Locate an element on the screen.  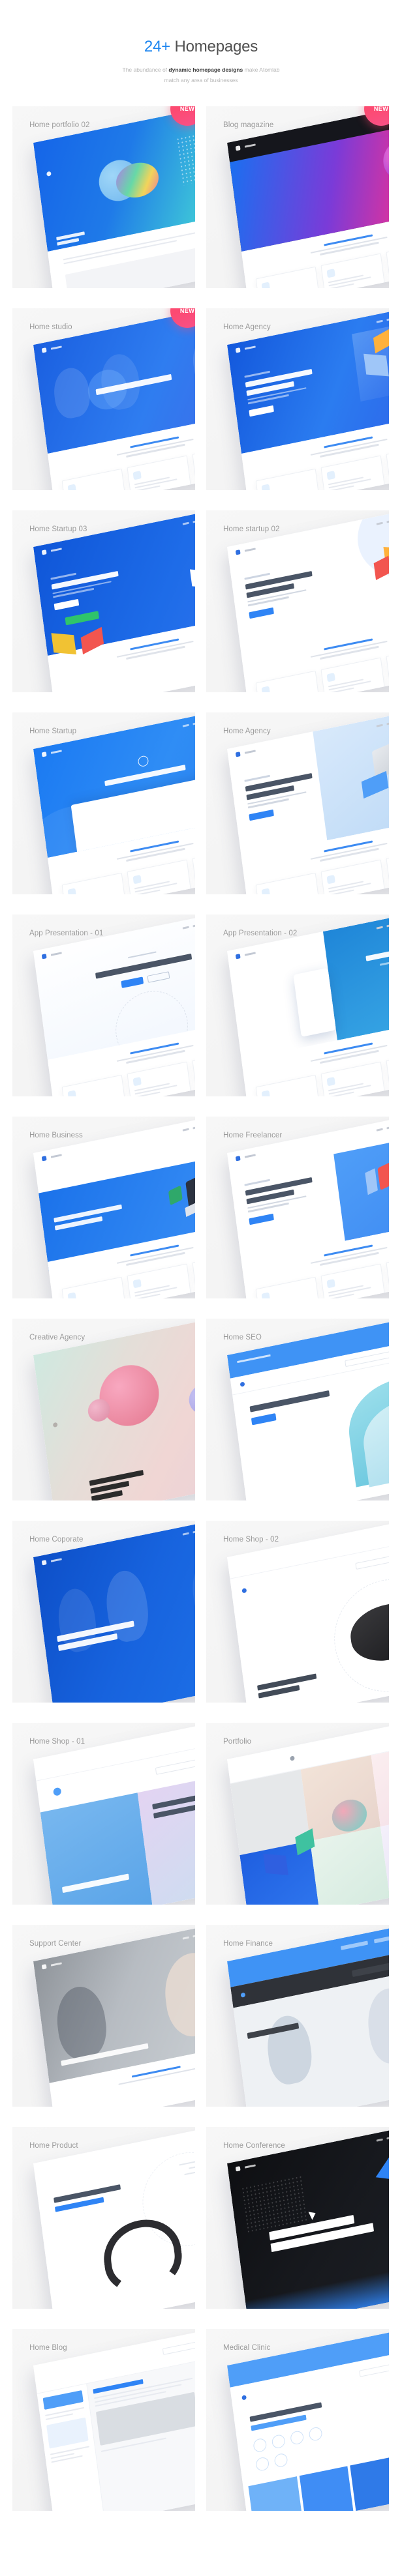
homepage-card-title: Home SEO is located at coordinates (242, 1338).